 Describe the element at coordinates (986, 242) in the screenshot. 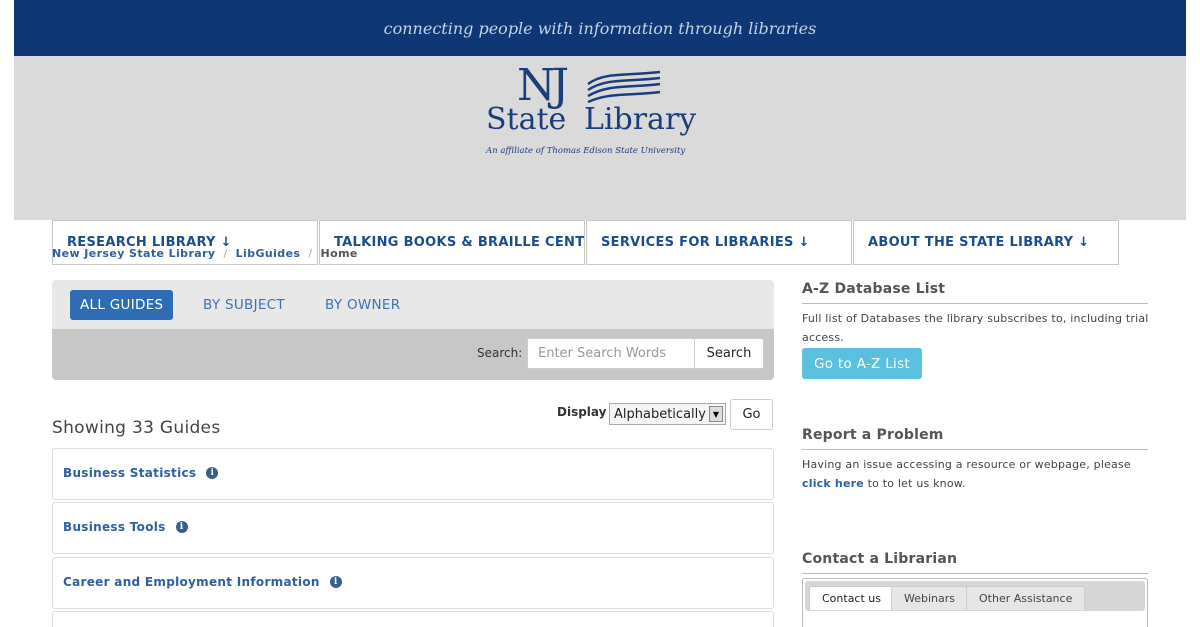

I see `nav-about-state-library: ABOUT THE STATE LIBRARY ↓` at that location.